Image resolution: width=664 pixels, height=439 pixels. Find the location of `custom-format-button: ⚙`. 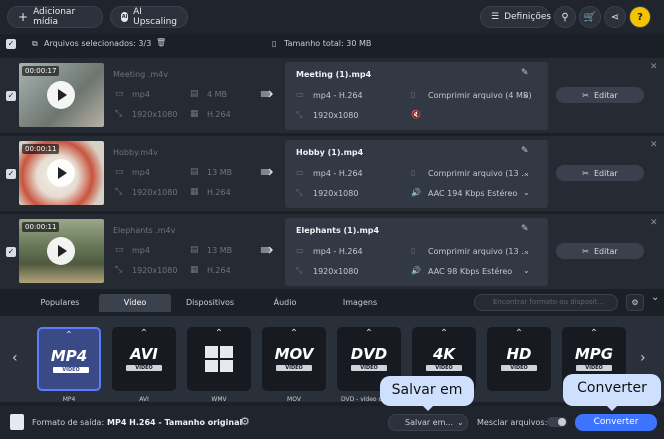

custom-format-button: ⚙ is located at coordinates (635, 302).